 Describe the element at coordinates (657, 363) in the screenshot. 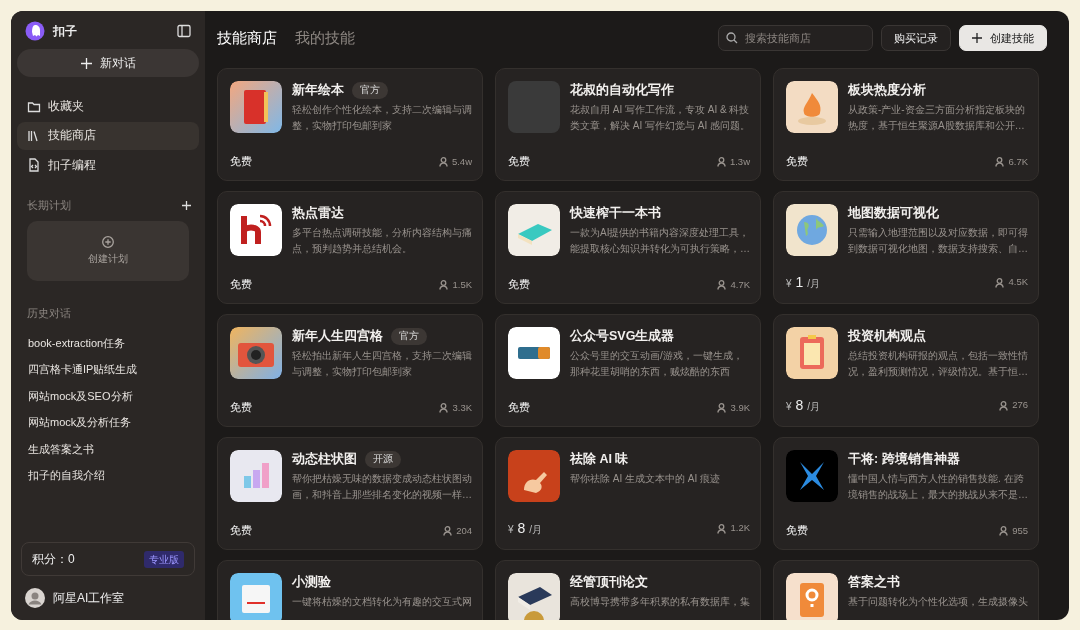

I see `skill-description: 公众号里的交互动画/游戏，一键生成，那种花里胡哨的东西，贼炫酷的东西` at that location.